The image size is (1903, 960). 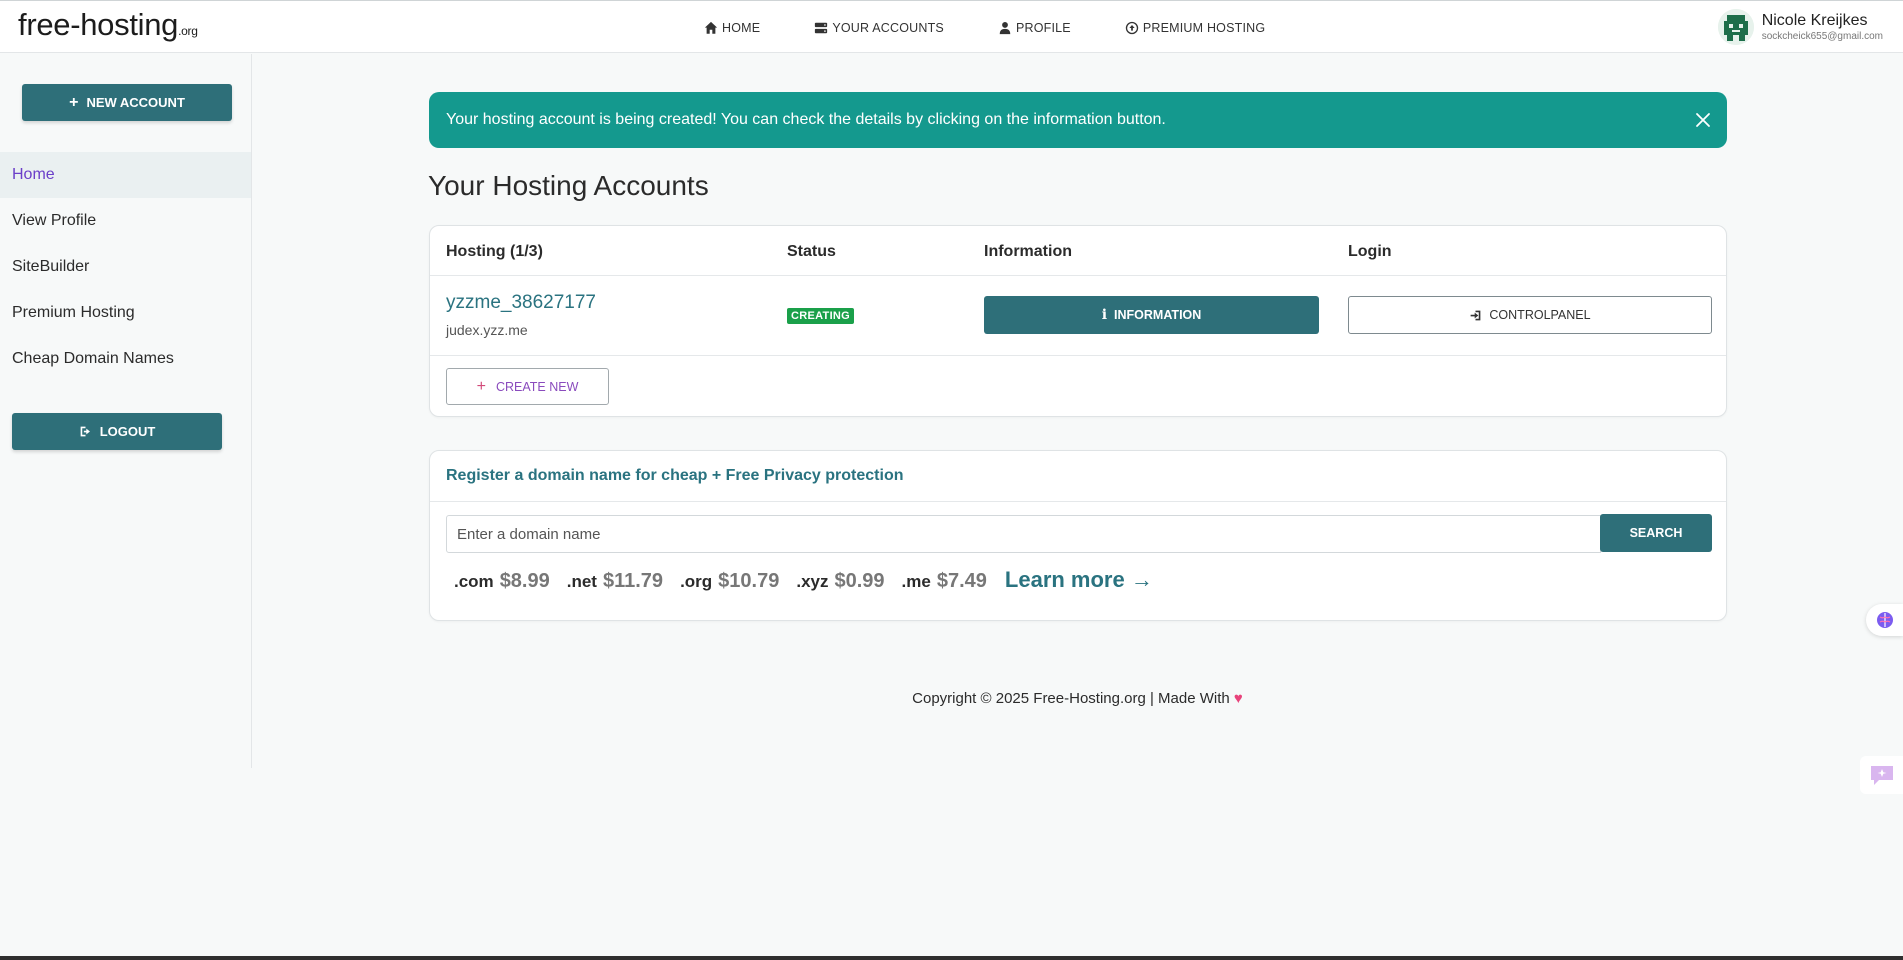 I want to click on info-icon: i, so click(x=1104, y=315).